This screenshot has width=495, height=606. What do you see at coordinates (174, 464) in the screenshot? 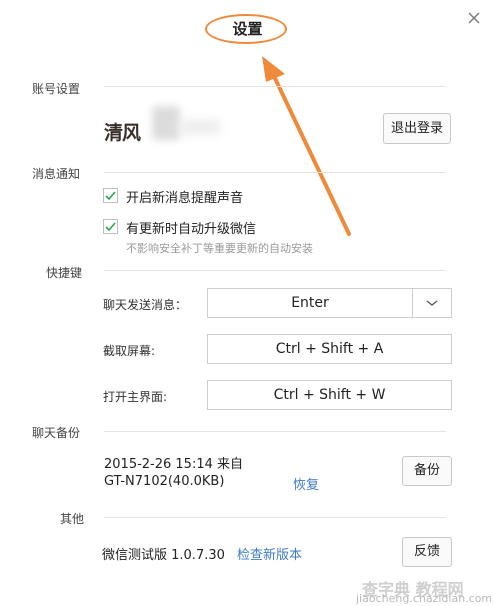
I see `backup-info-line1: 2015-2-26 15:14 来自` at bounding box center [174, 464].